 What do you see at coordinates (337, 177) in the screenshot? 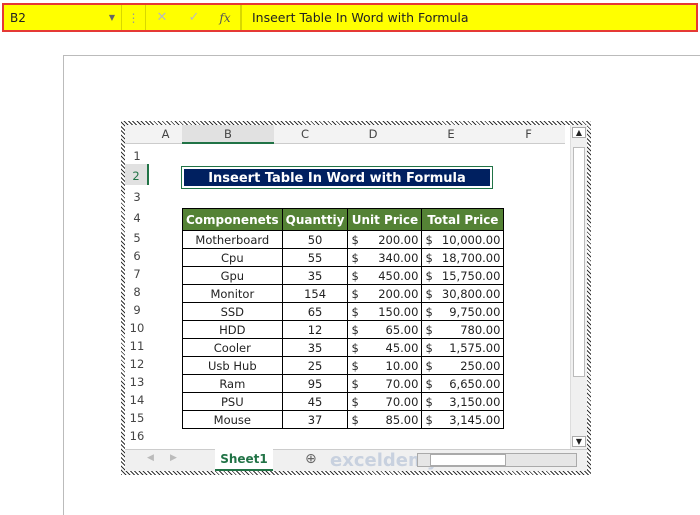
I see `title-cell: Inseert Table In Word with Formula` at bounding box center [337, 177].